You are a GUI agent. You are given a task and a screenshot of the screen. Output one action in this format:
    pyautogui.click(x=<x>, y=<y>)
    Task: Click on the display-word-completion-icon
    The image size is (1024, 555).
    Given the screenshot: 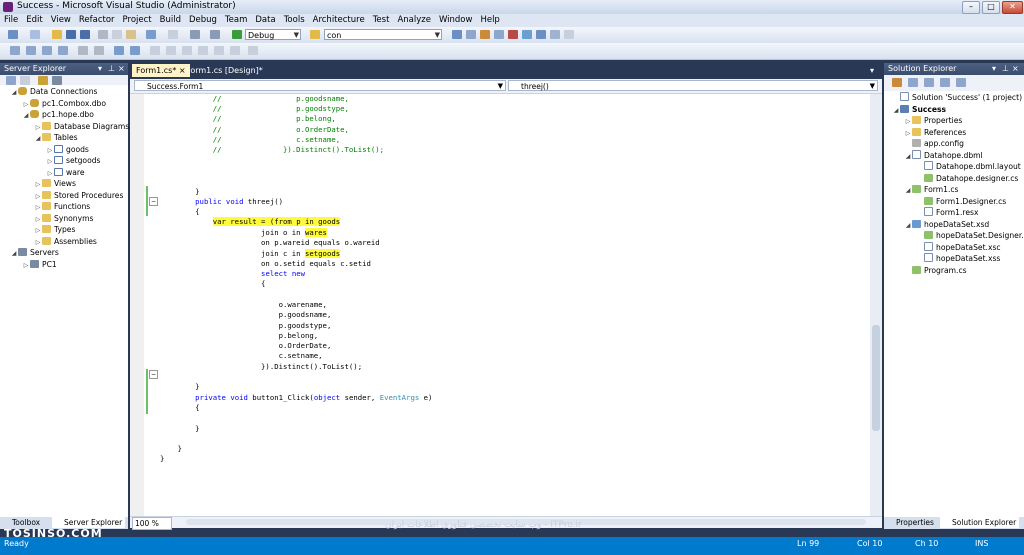 What is the action you would take?
    pyautogui.click(x=63, y=50)
    